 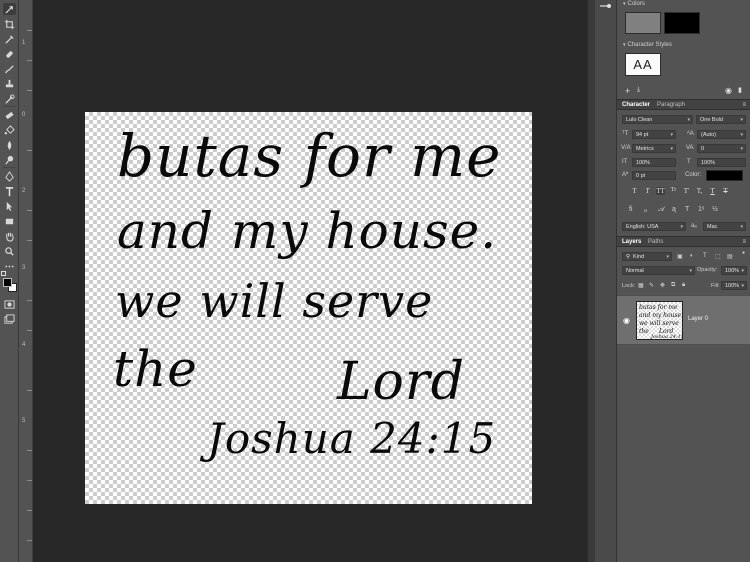 I want to click on opacity-field: 100% ▾, so click(x=734, y=270).